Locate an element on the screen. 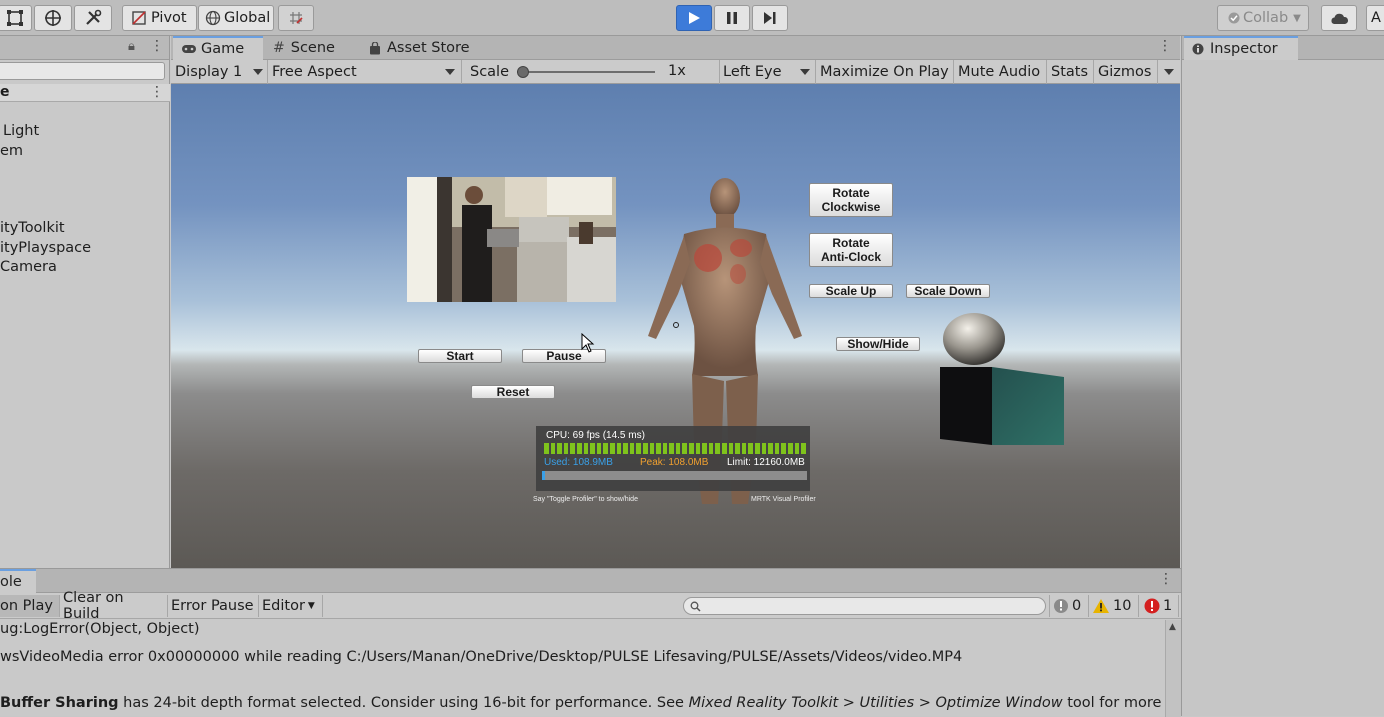 The image size is (1384, 717). scale-down-button: Scale Down is located at coordinates (948, 291).